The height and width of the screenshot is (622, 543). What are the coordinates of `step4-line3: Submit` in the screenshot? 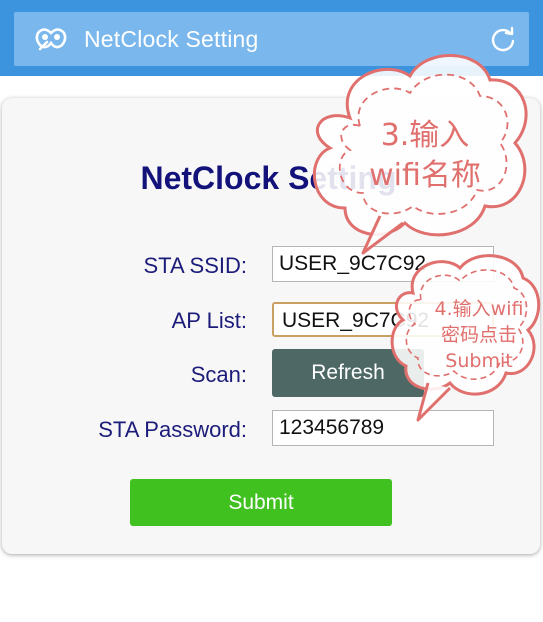 It's located at (479, 361).